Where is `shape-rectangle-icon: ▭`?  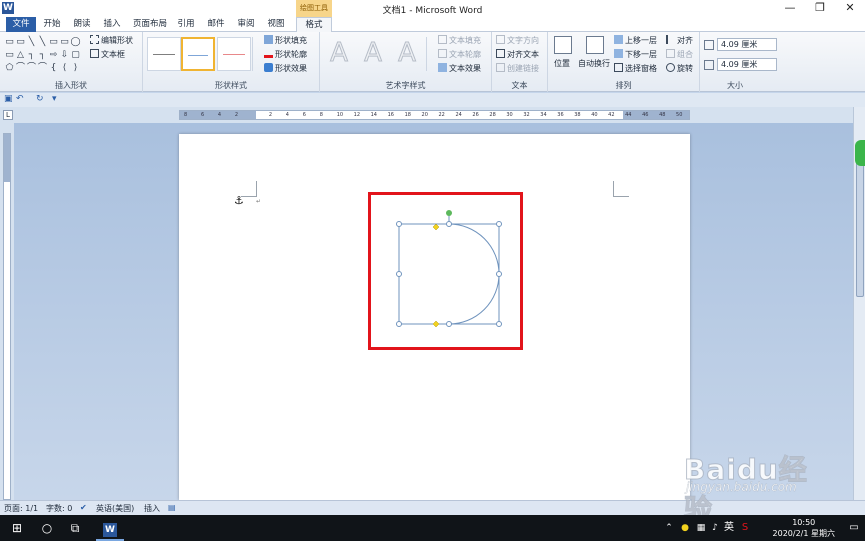 shape-rectangle-icon: ▭ is located at coordinates (53, 42).